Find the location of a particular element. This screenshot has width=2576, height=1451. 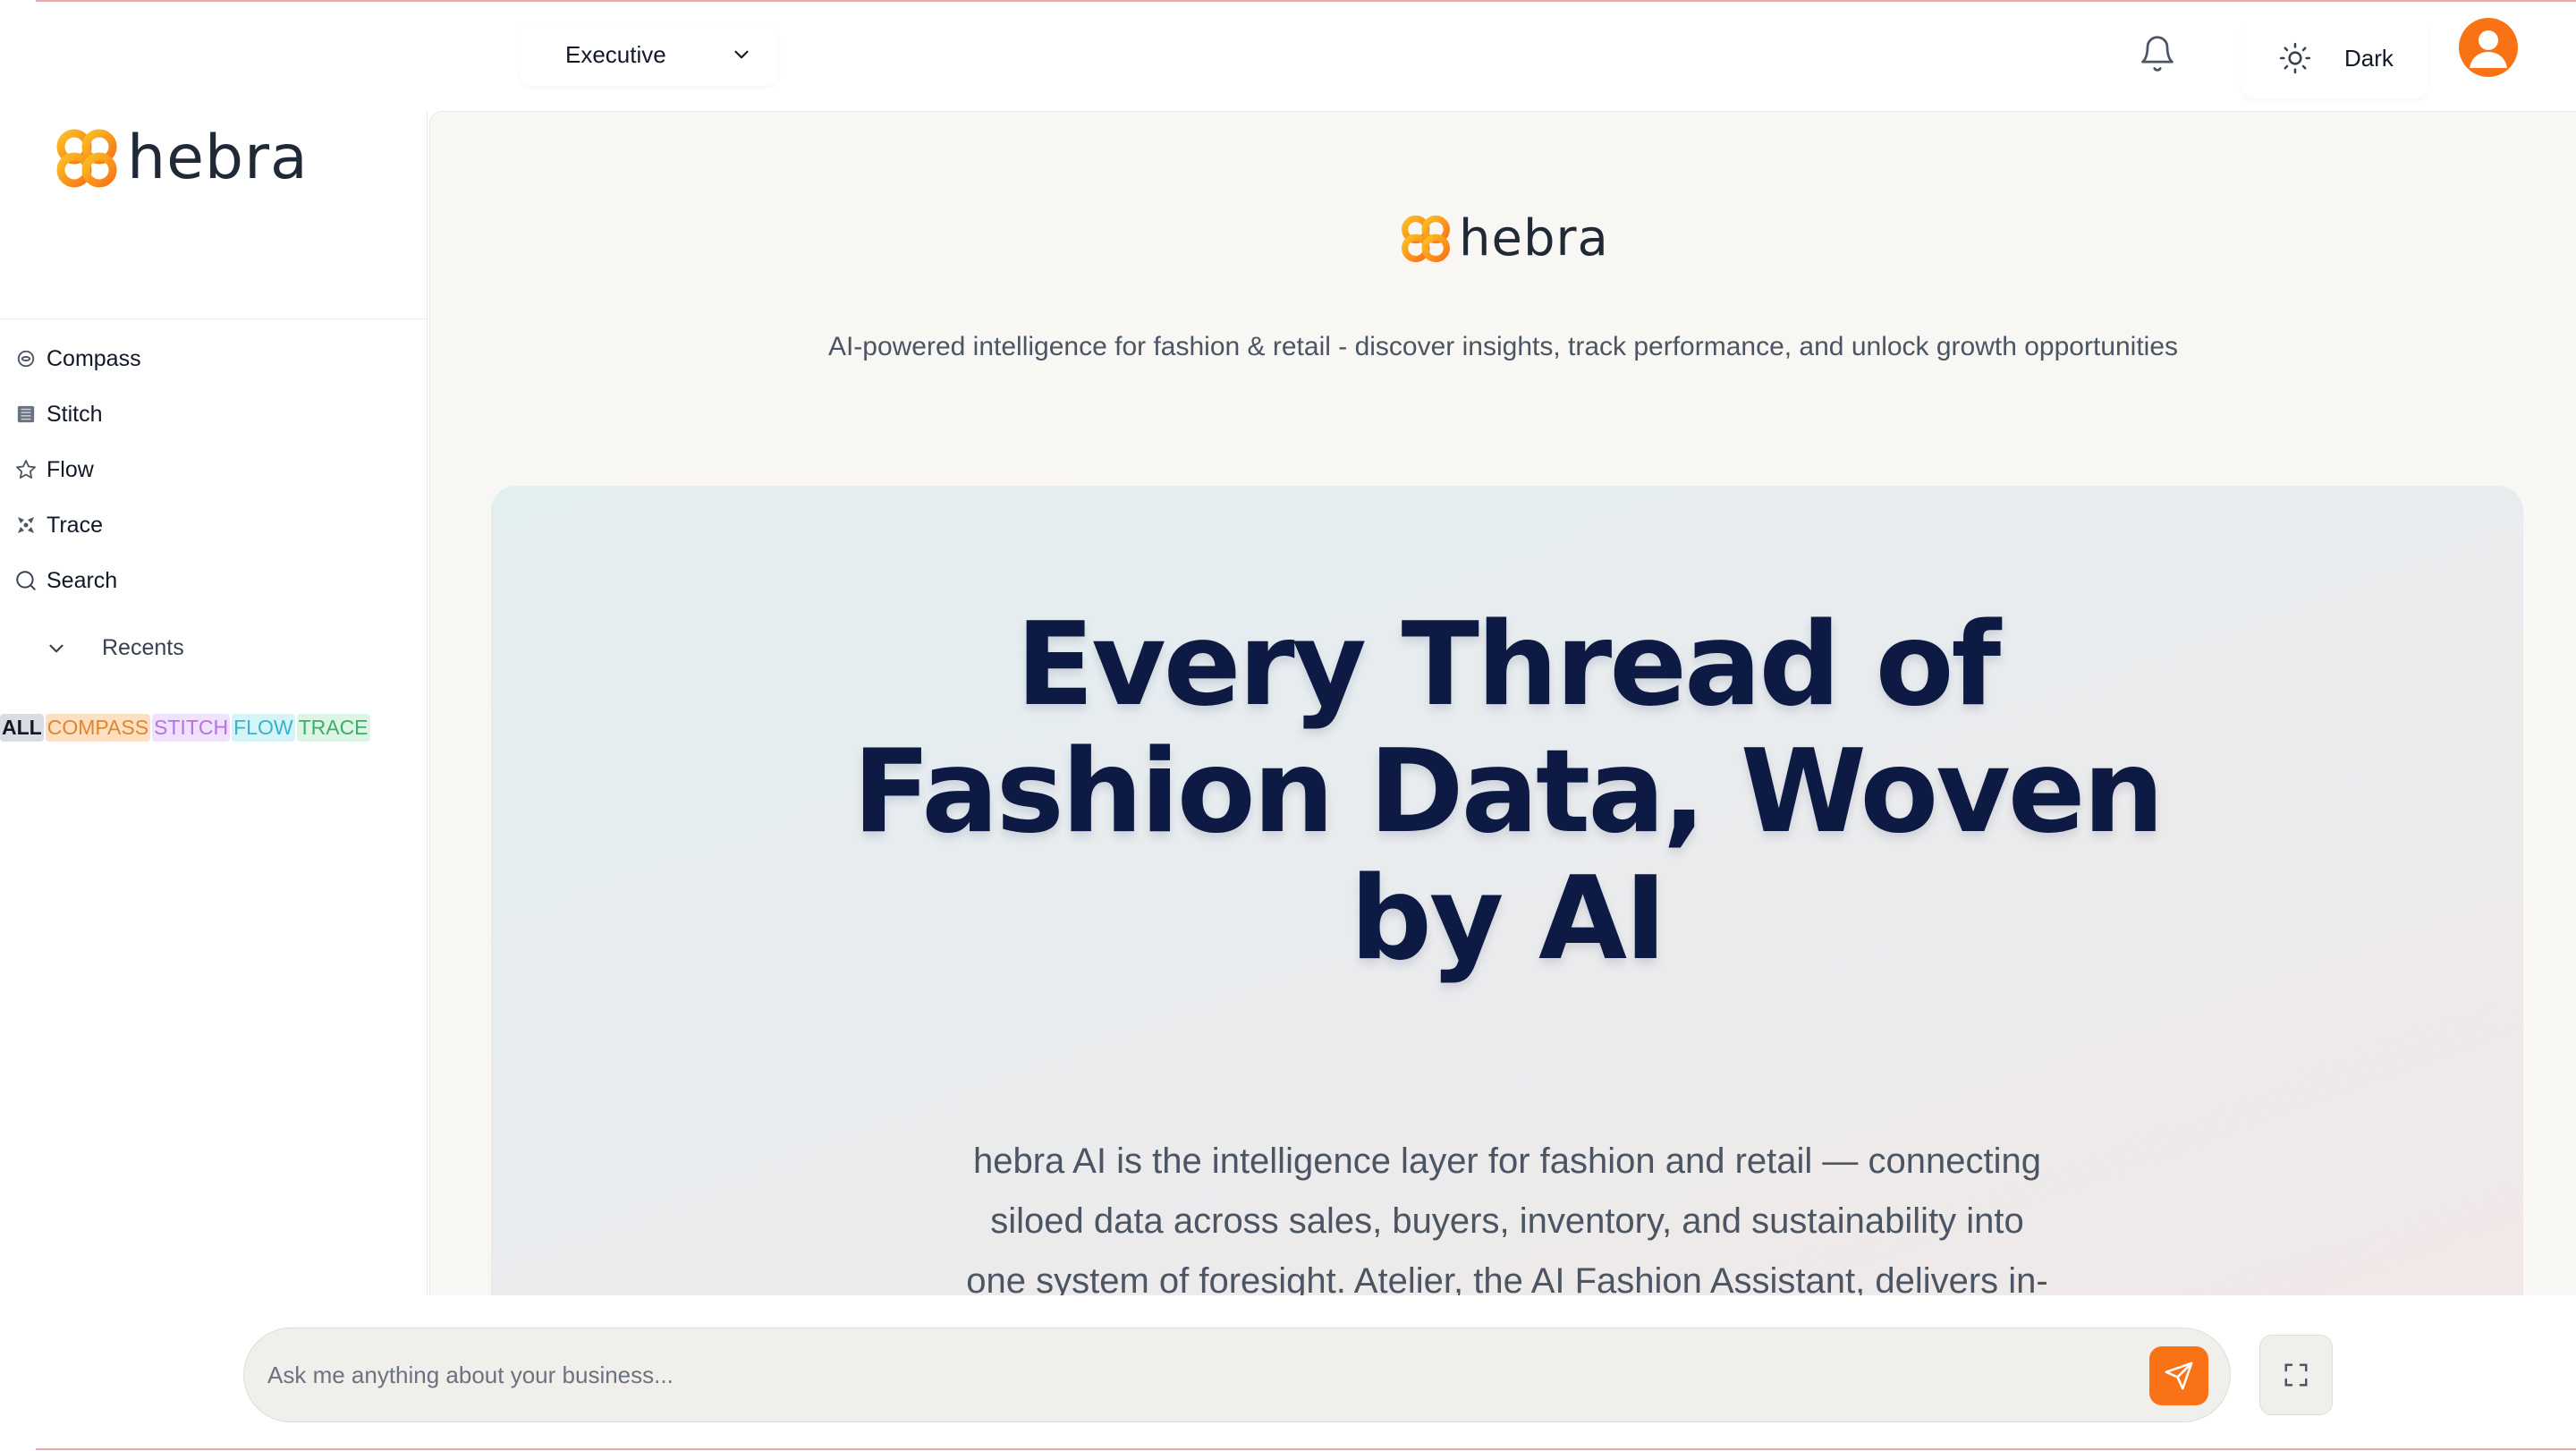

filter-chip-stitch: STITCH is located at coordinates (191, 728).